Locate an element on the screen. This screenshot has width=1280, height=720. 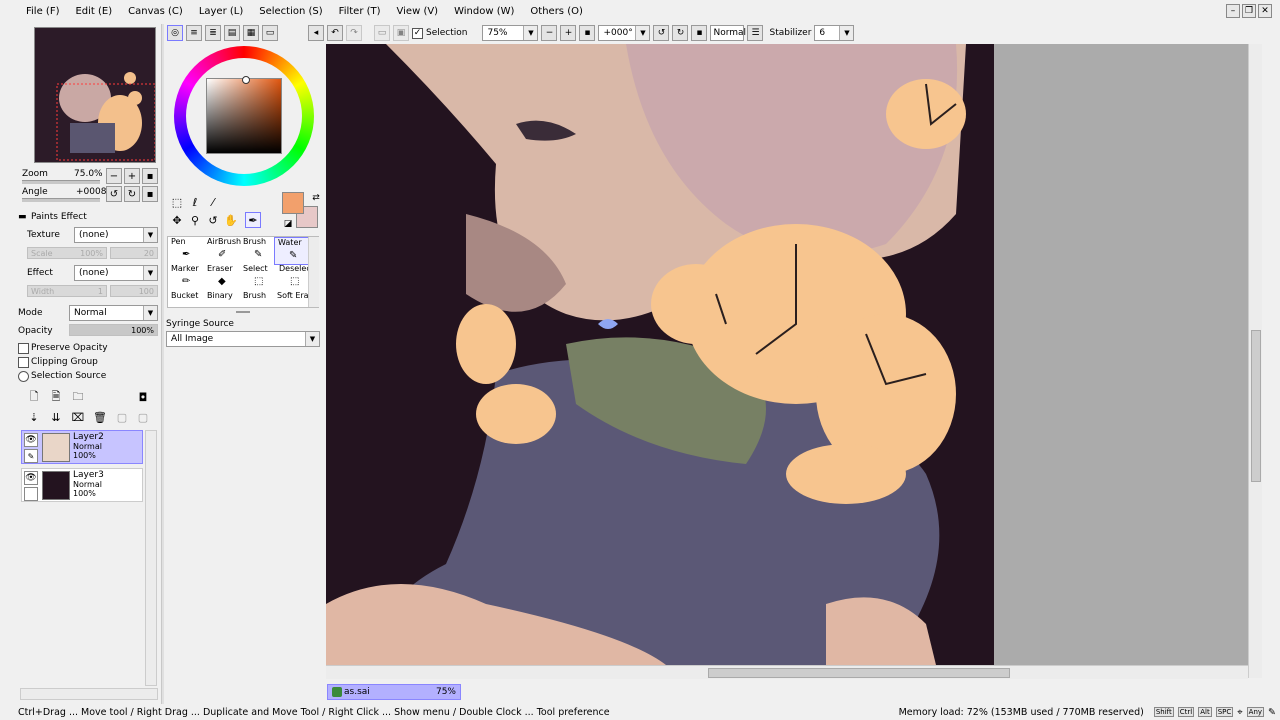
tool-binary: Binary is located at coordinates (222, 305).